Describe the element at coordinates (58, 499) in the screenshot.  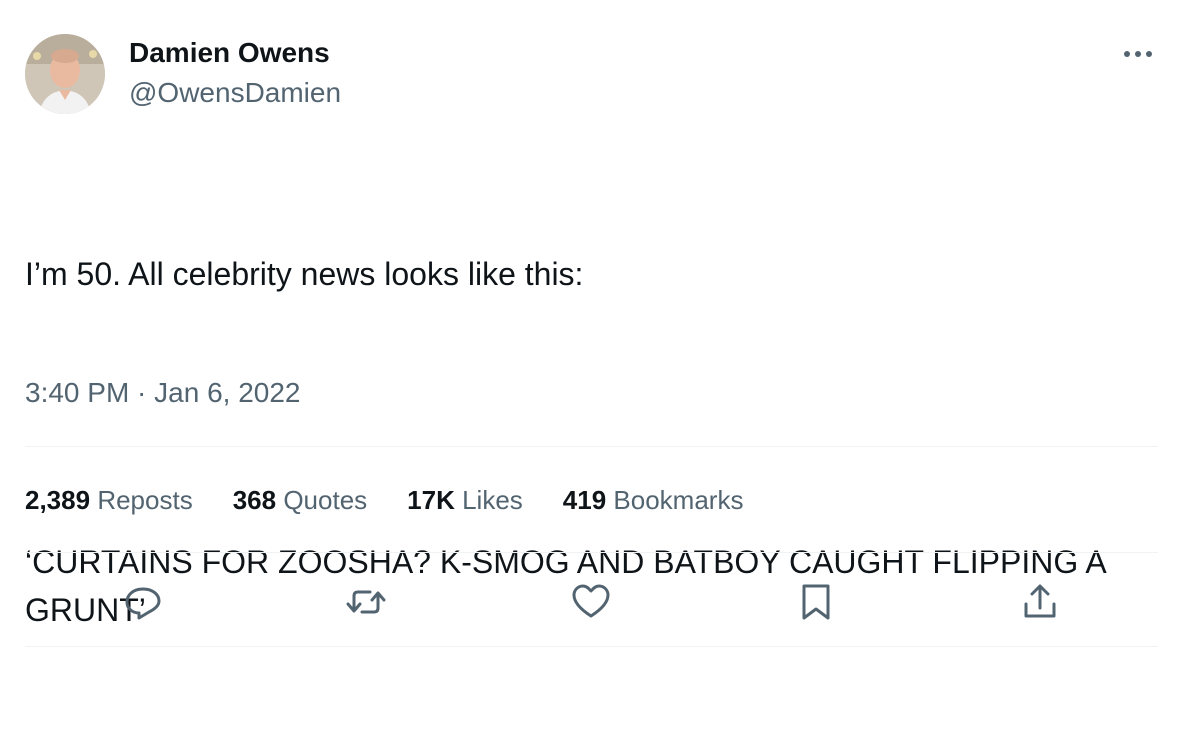
I see `reposts-count: 2,389` at that location.